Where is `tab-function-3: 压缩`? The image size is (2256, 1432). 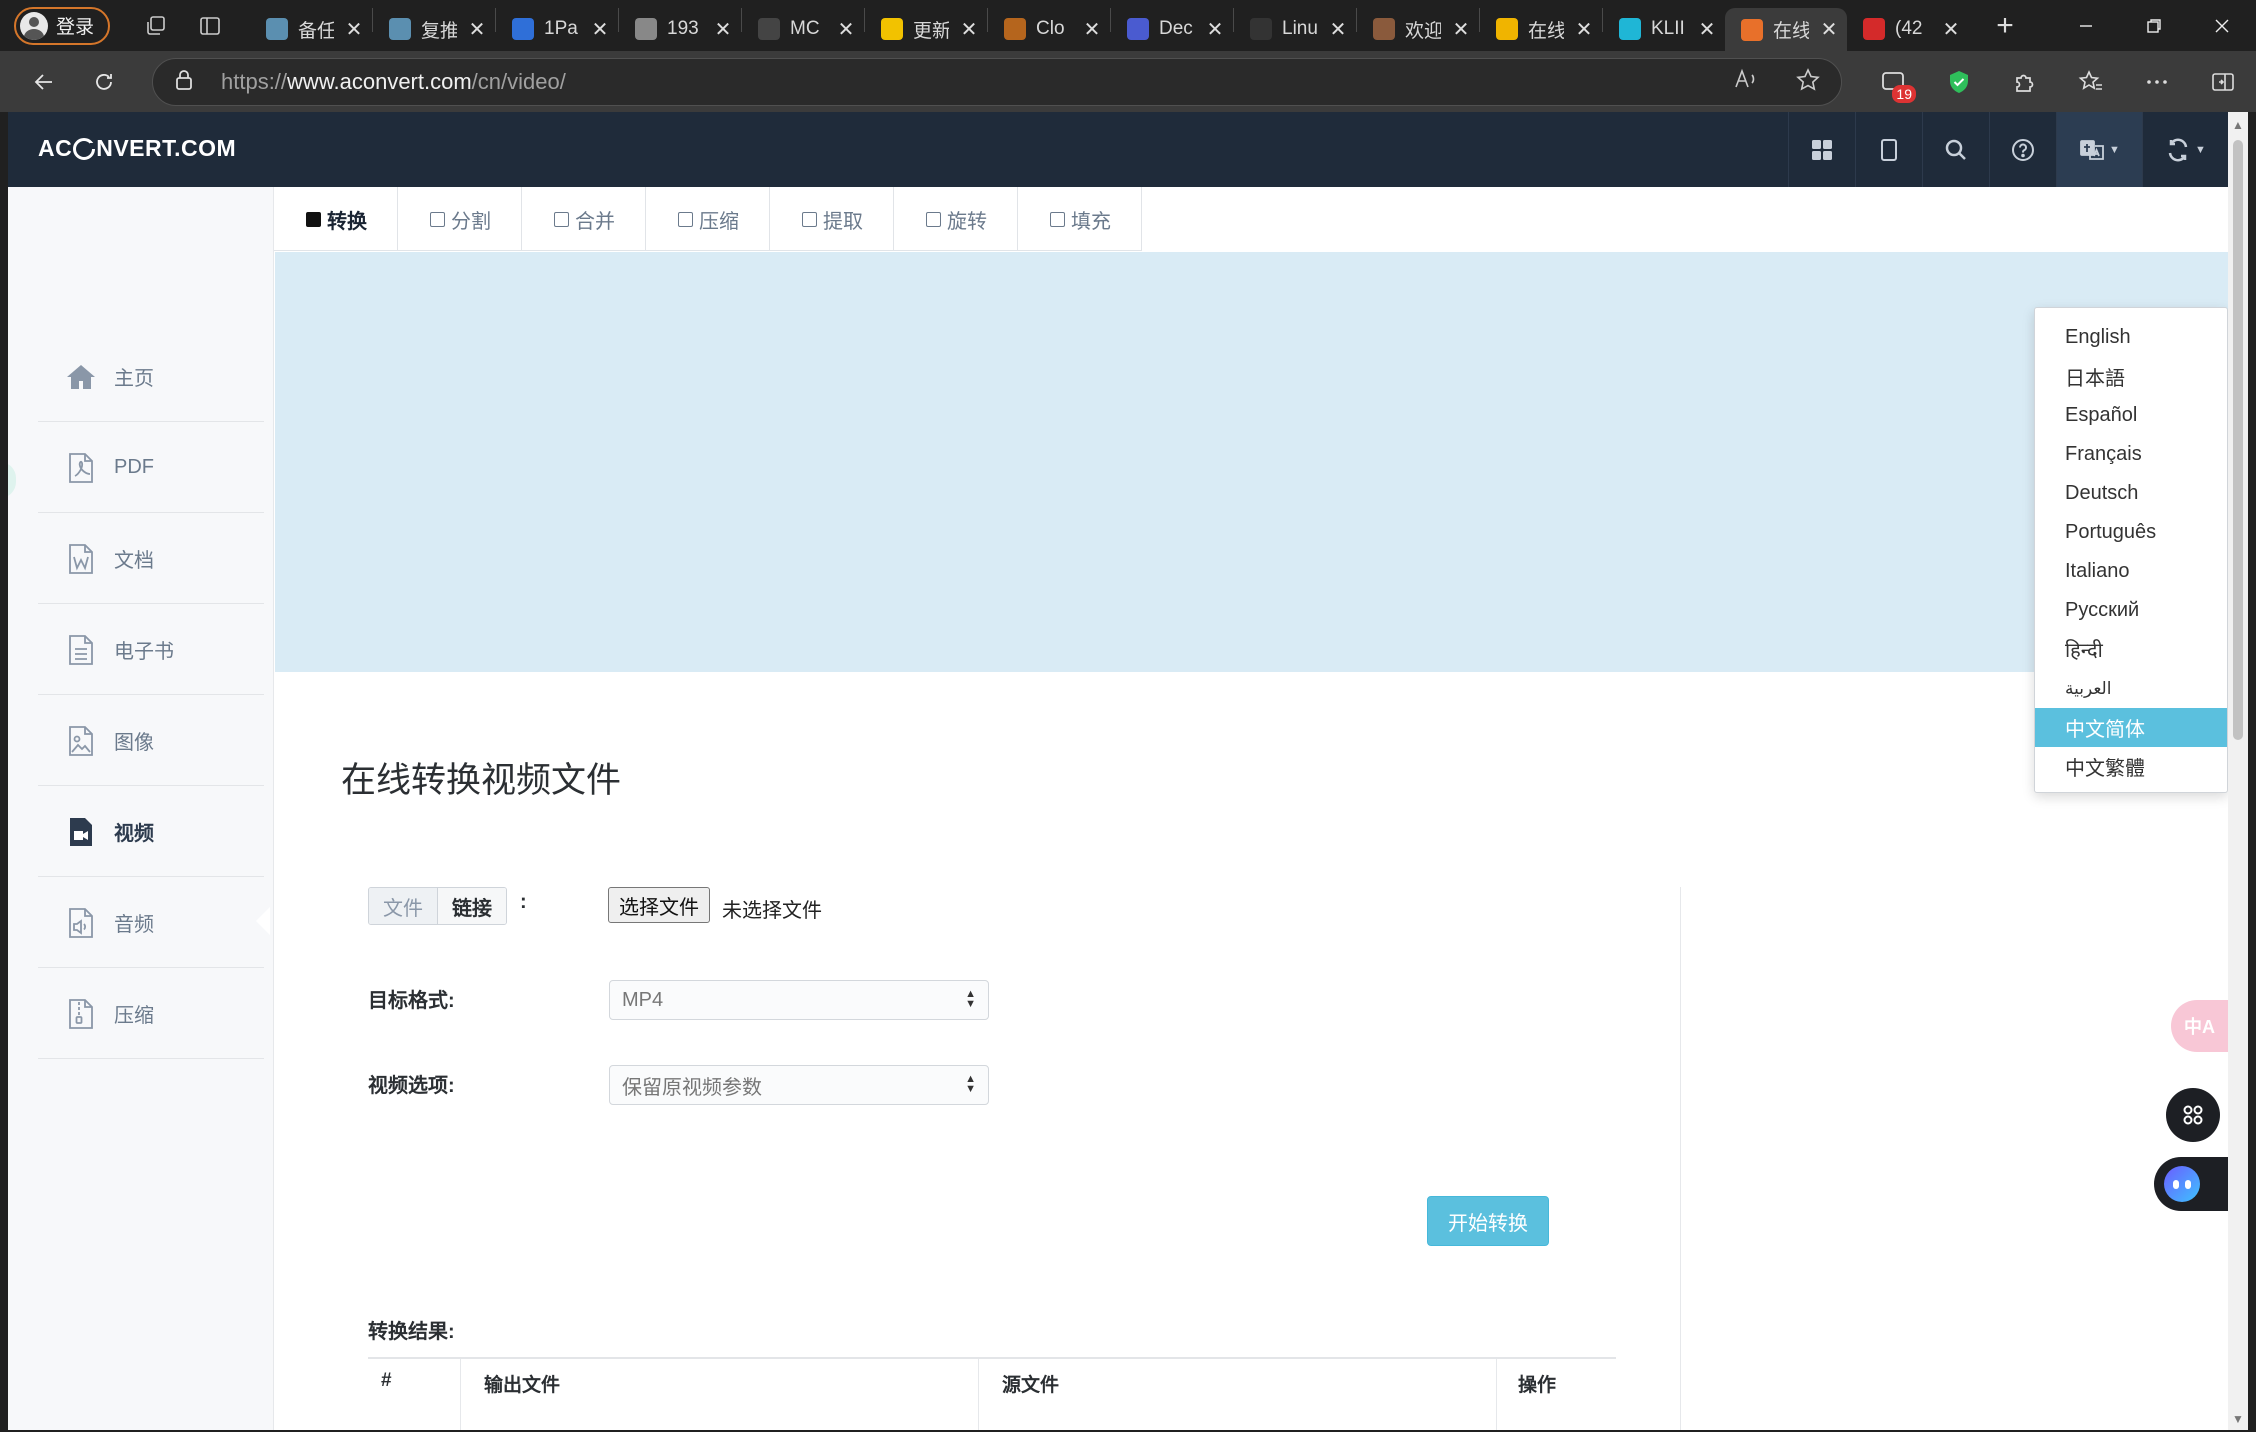 tab-function-3: 压缩 is located at coordinates (708, 219).